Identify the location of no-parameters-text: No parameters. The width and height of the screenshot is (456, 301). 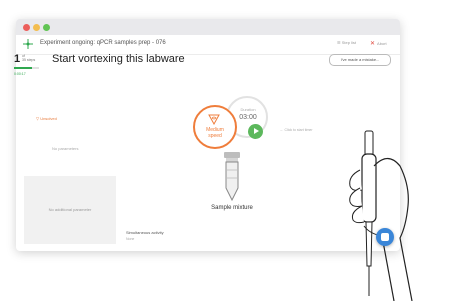
(65, 148).